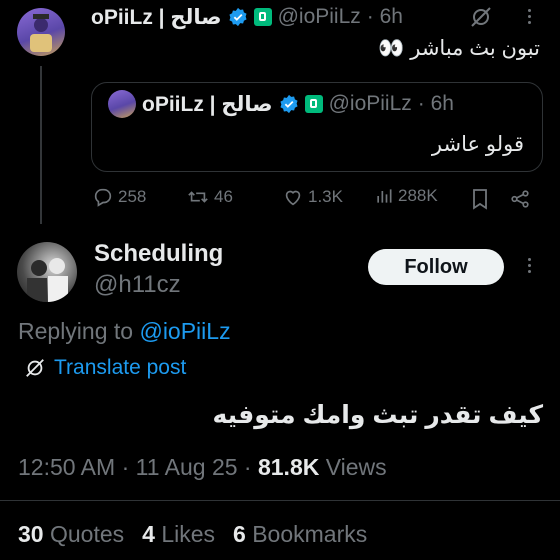 The width and height of the screenshot is (560, 560). I want to click on like-icon, so click(293, 198).